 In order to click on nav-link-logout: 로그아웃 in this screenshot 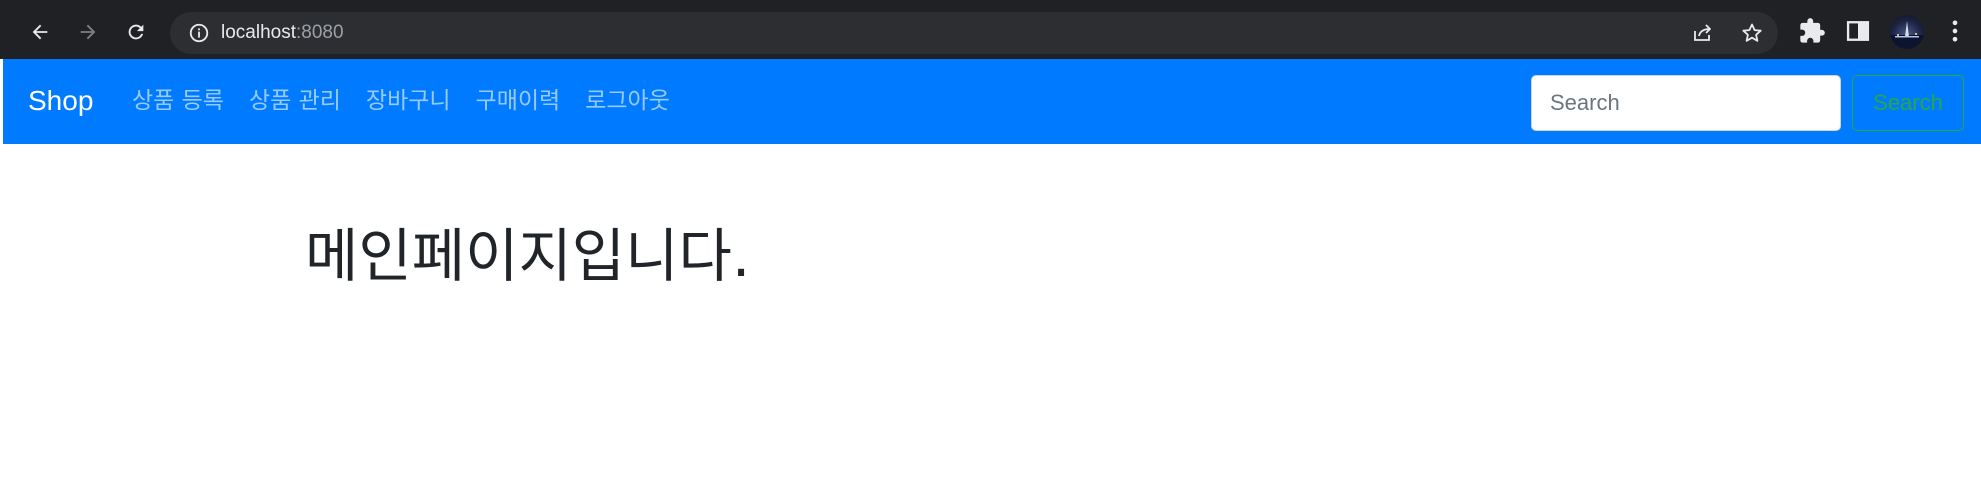, I will do `click(627, 101)`.